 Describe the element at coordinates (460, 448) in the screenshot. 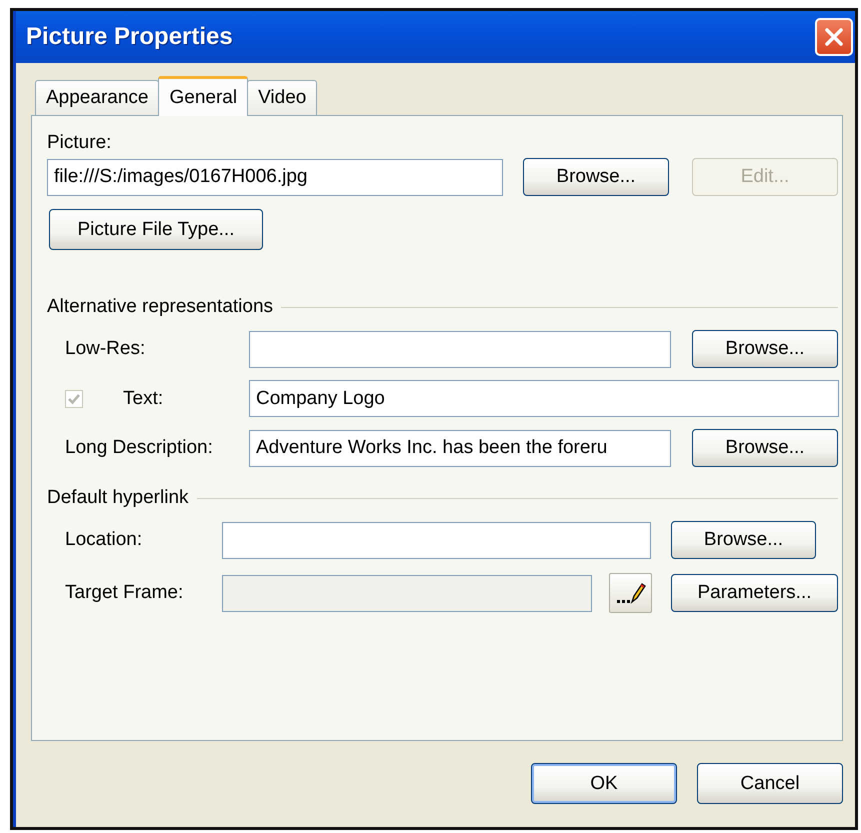

I see `long-description-field: Adventure Works Inc. has been the foreru` at that location.